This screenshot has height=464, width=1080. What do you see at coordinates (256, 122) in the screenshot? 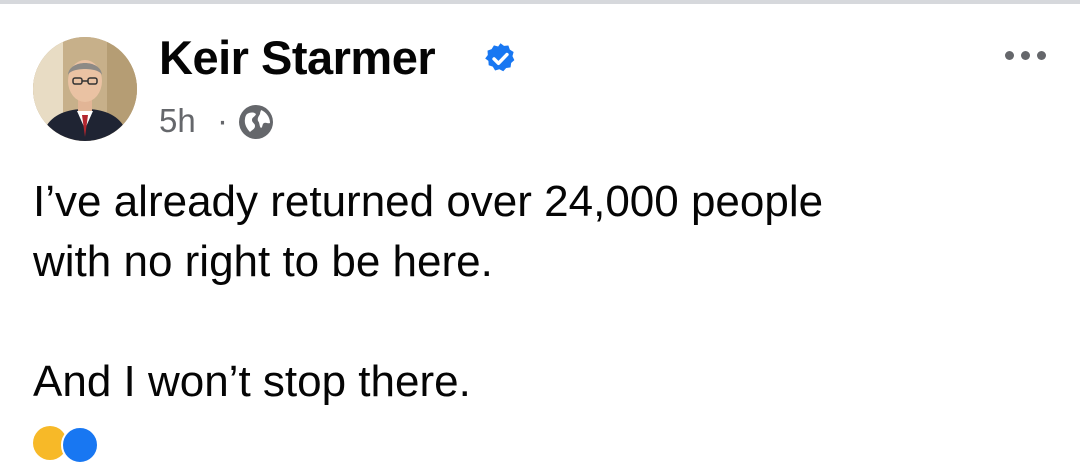
I see `globe-icon` at bounding box center [256, 122].